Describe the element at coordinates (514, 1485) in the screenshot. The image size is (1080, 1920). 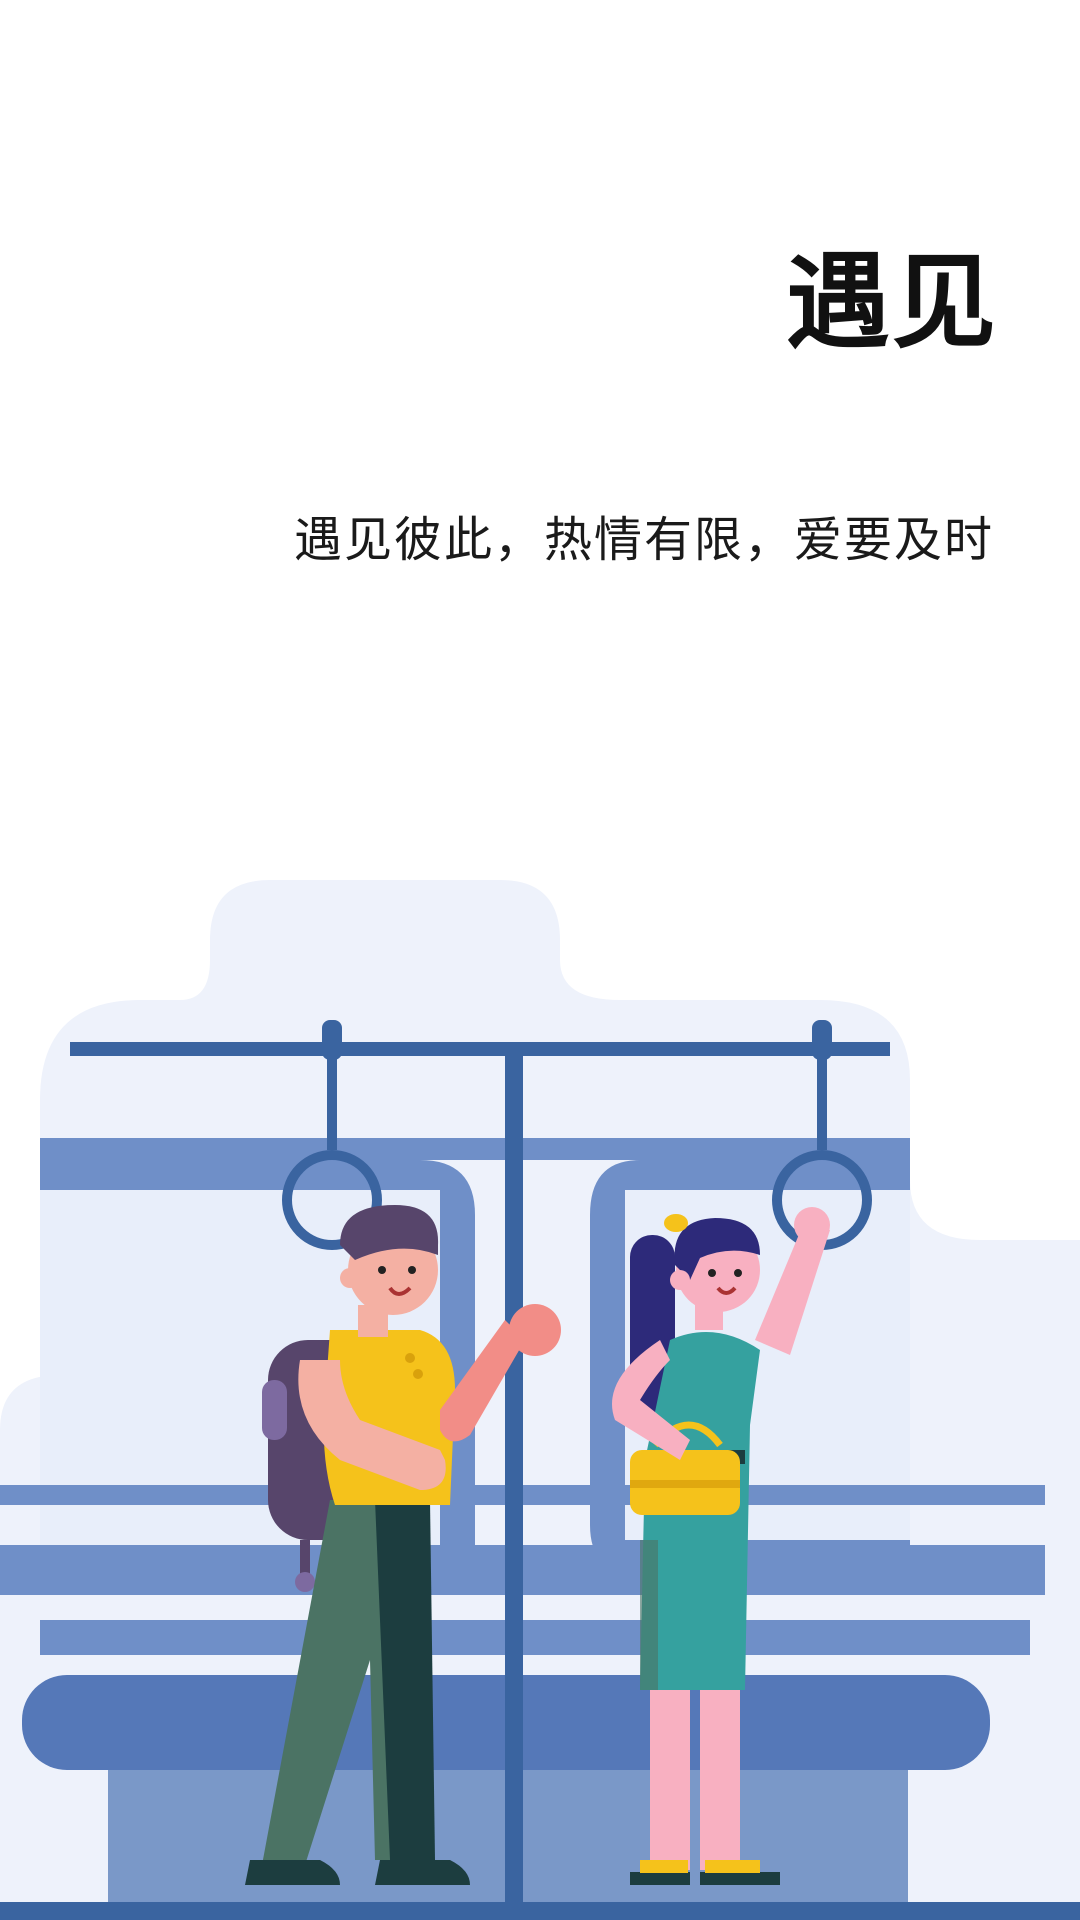
I see `vertical-pole` at that location.